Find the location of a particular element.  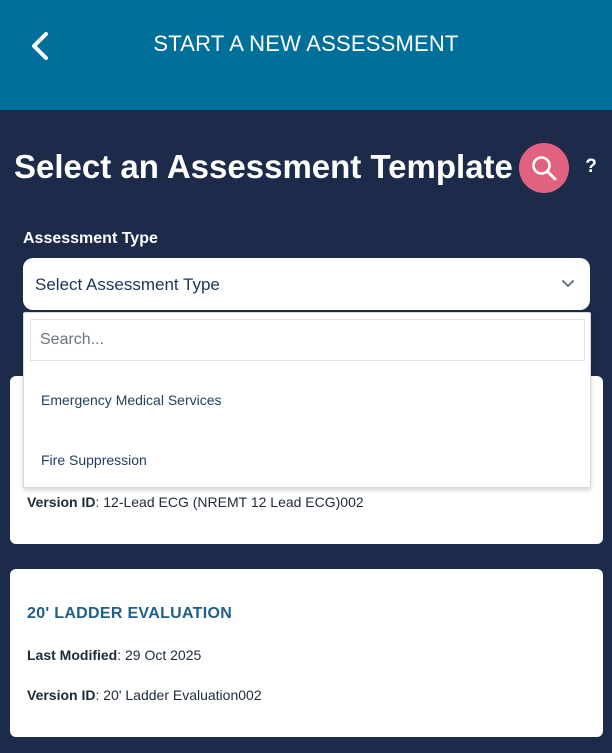

dropdown-option-label: Fire Suppression is located at coordinates (94, 460).